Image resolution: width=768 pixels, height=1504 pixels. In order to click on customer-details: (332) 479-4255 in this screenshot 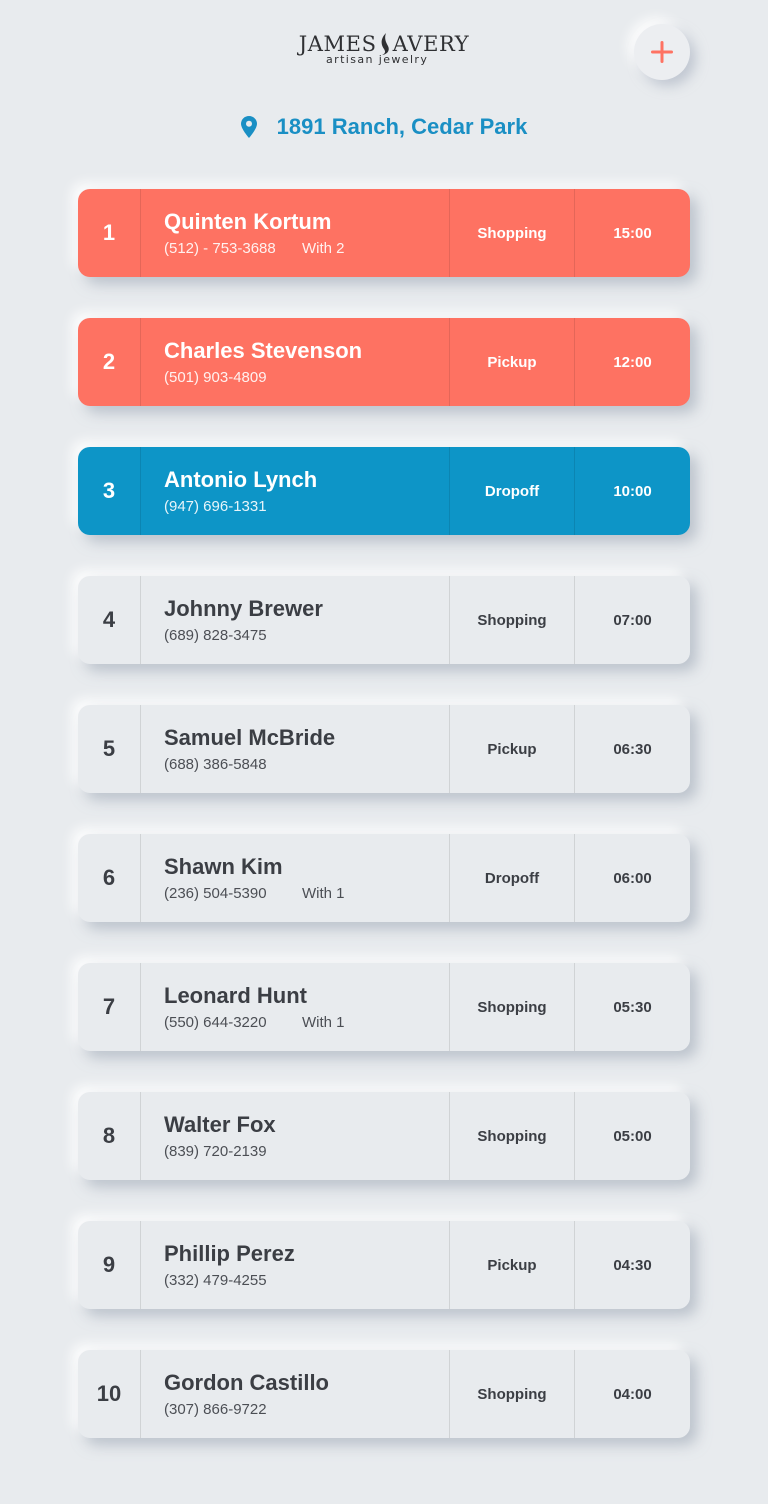, I will do `click(306, 1281)`.